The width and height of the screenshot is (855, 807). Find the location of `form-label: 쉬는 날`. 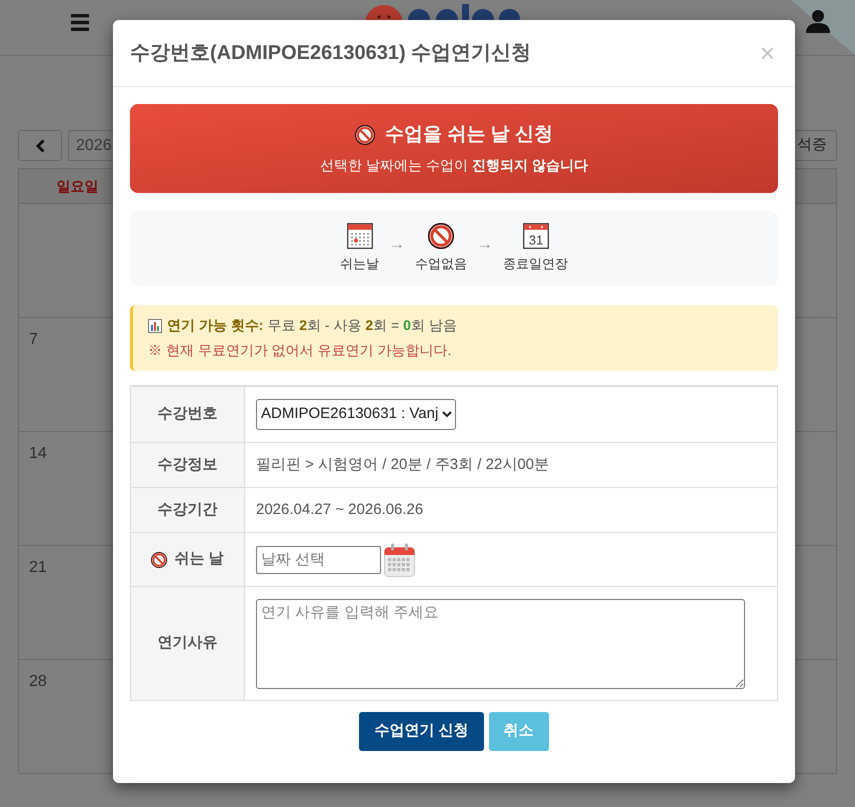

form-label: 쉬는 날 is located at coordinates (199, 559).